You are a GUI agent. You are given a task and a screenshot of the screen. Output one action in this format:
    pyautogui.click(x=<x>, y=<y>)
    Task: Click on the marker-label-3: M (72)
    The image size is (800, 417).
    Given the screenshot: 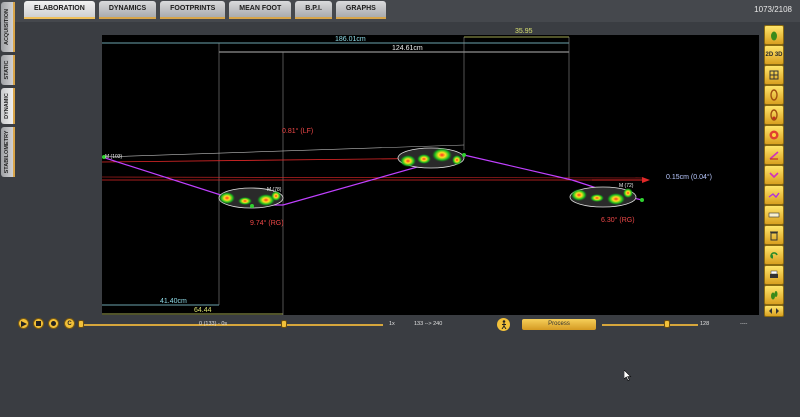 What is the action you would take?
    pyautogui.click(x=626, y=186)
    